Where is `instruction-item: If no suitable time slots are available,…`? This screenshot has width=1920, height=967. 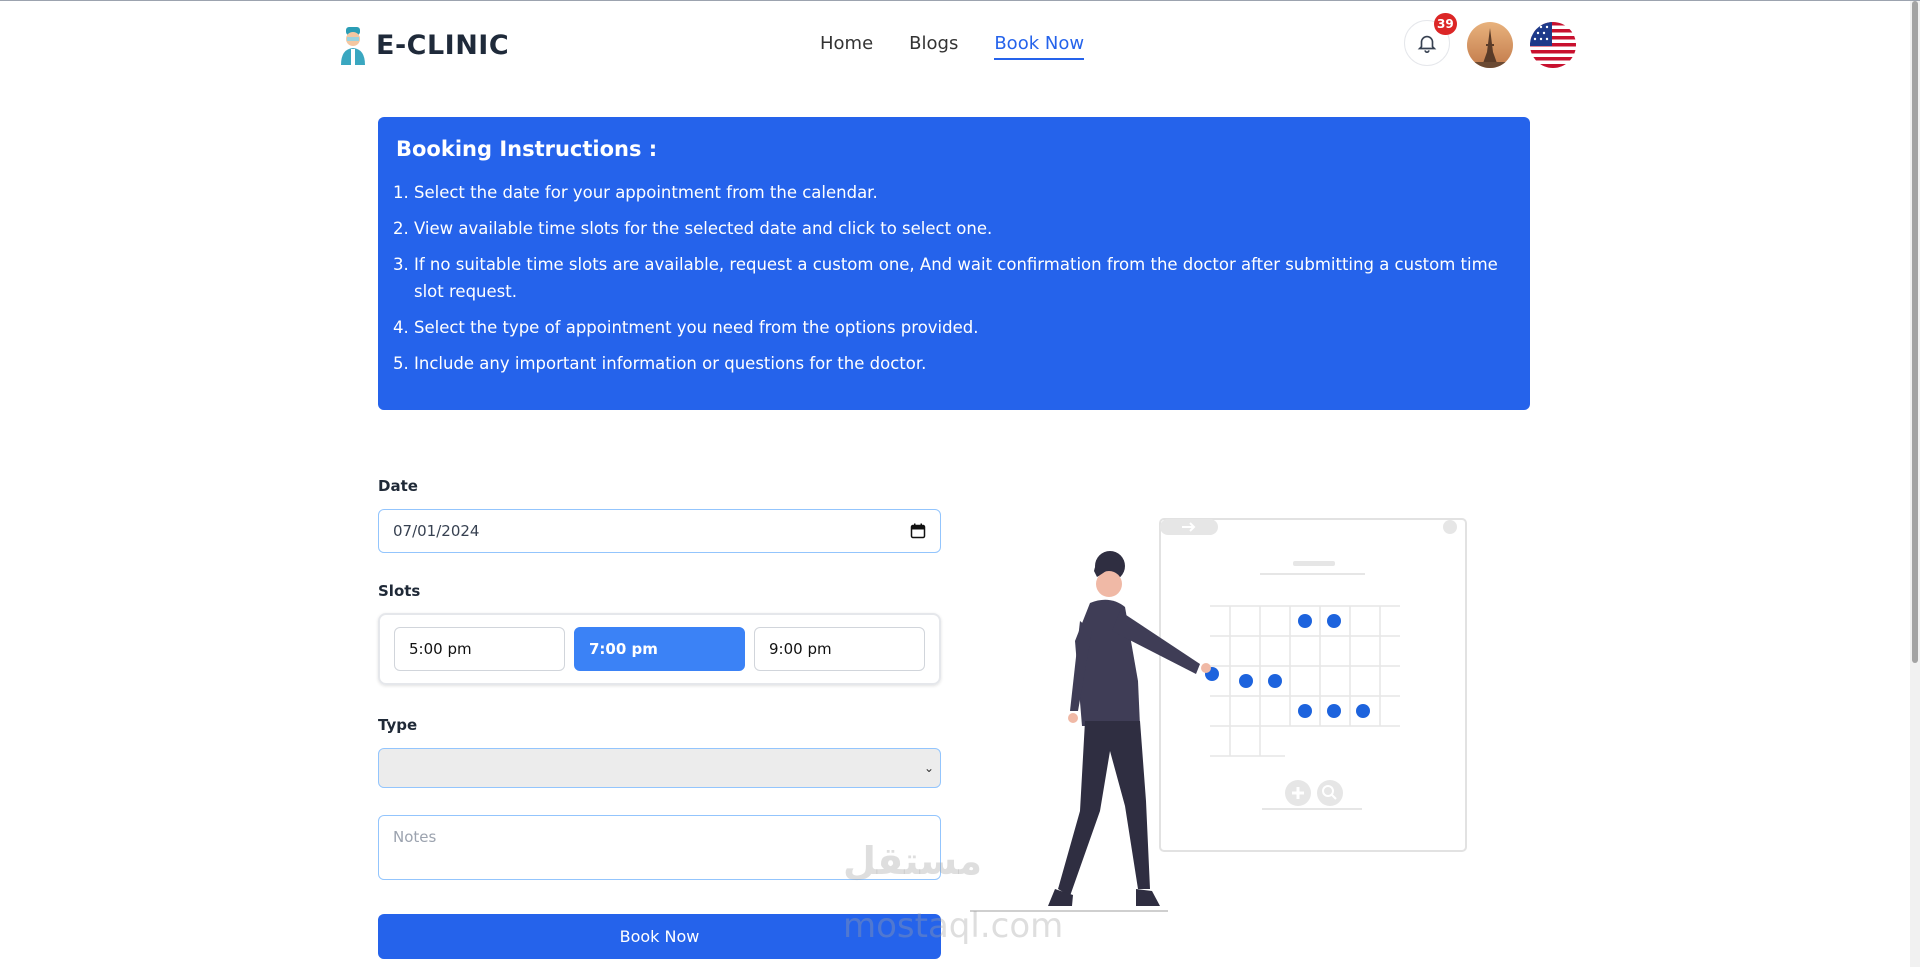
instruction-item: If no suitable time slots are available,… is located at coordinates (963, 278).